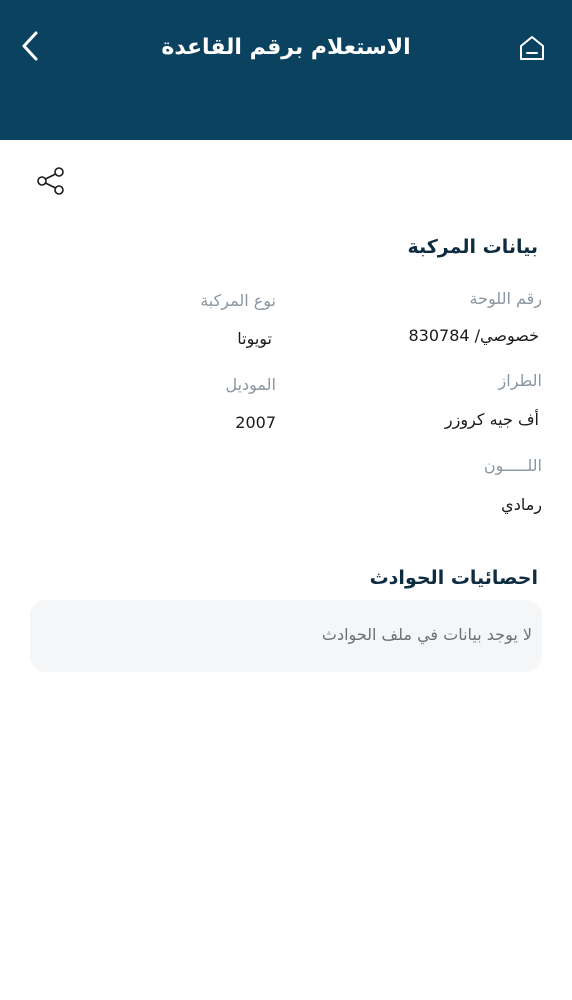 This screenshot has width=572, height=1000. Describe the element at coordinates (238, 300) in the screenshot. I see `vehicle-type-label: نوع المركبة` at that location.